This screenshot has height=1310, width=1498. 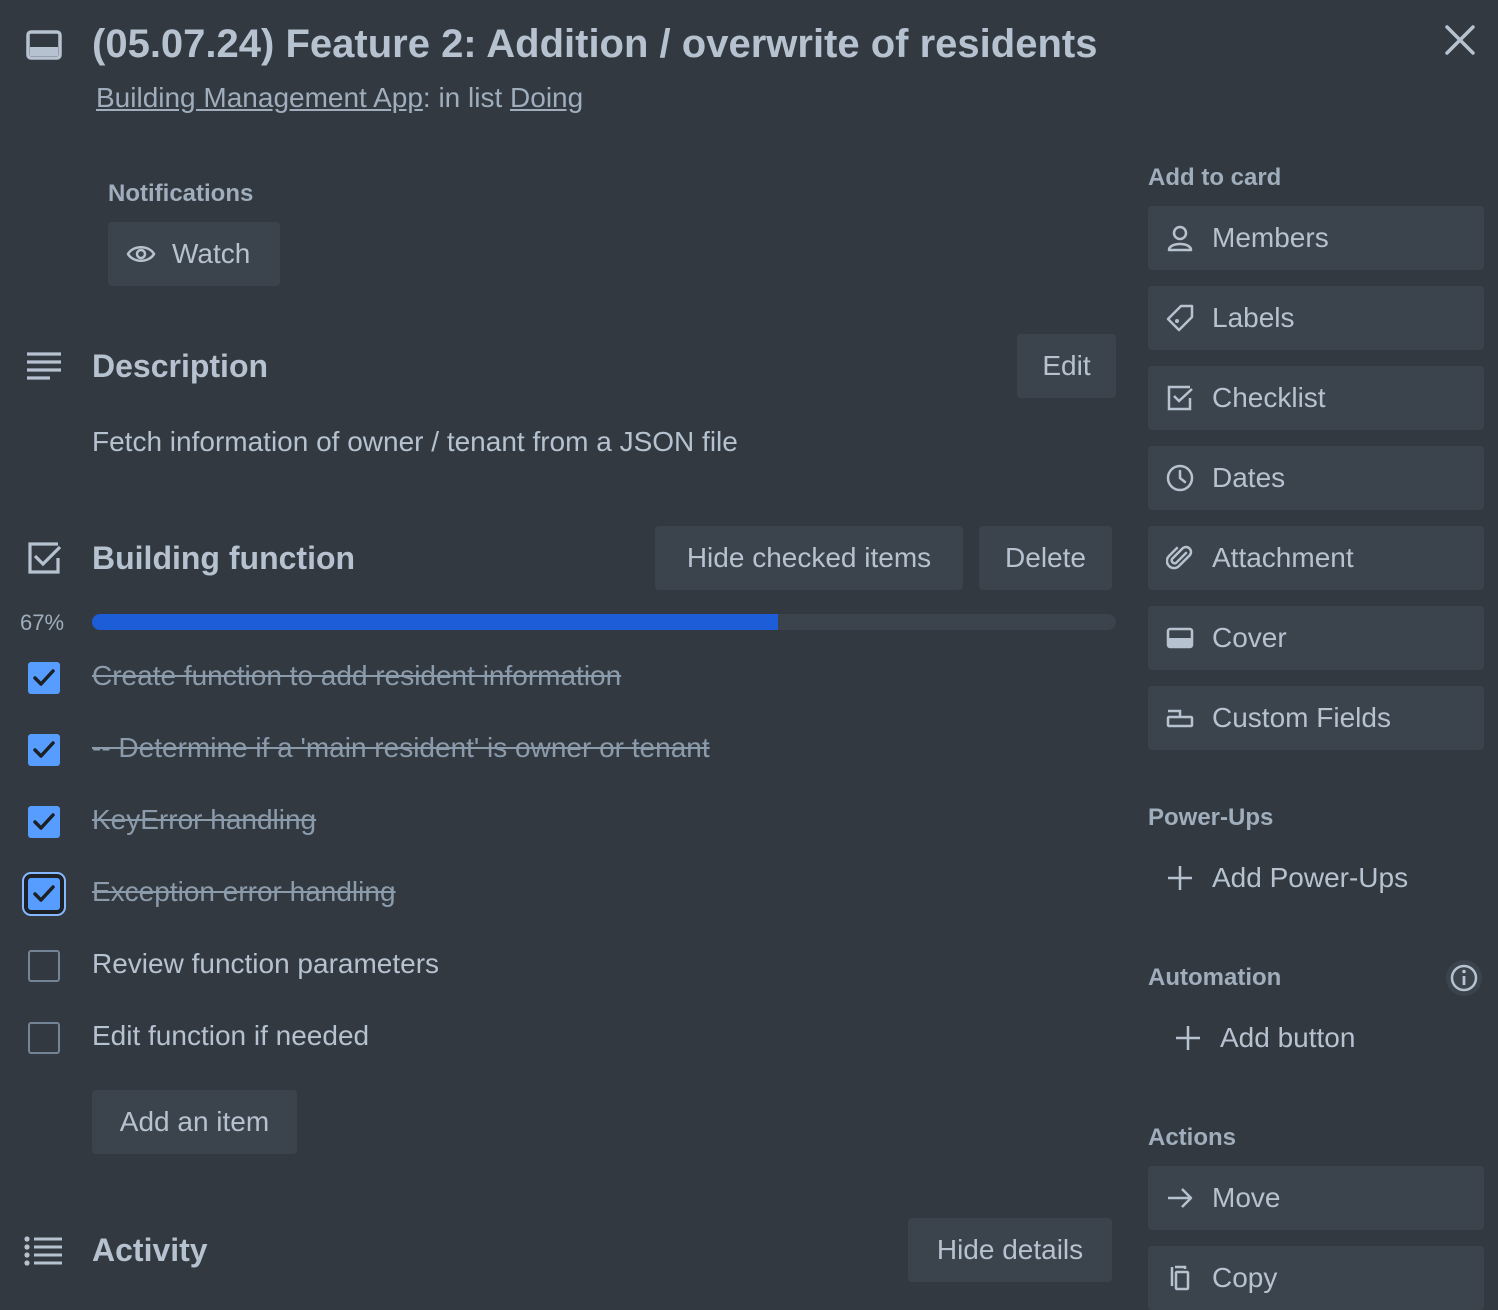 I want to click on paperclip-icon, so click(x=1180, y=558).